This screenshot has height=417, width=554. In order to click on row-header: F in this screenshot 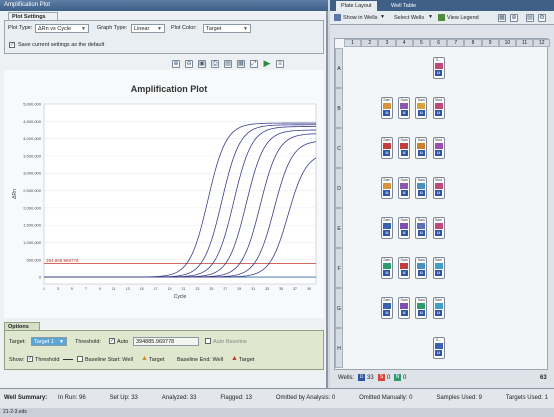, I will do `click(339, 268)`.